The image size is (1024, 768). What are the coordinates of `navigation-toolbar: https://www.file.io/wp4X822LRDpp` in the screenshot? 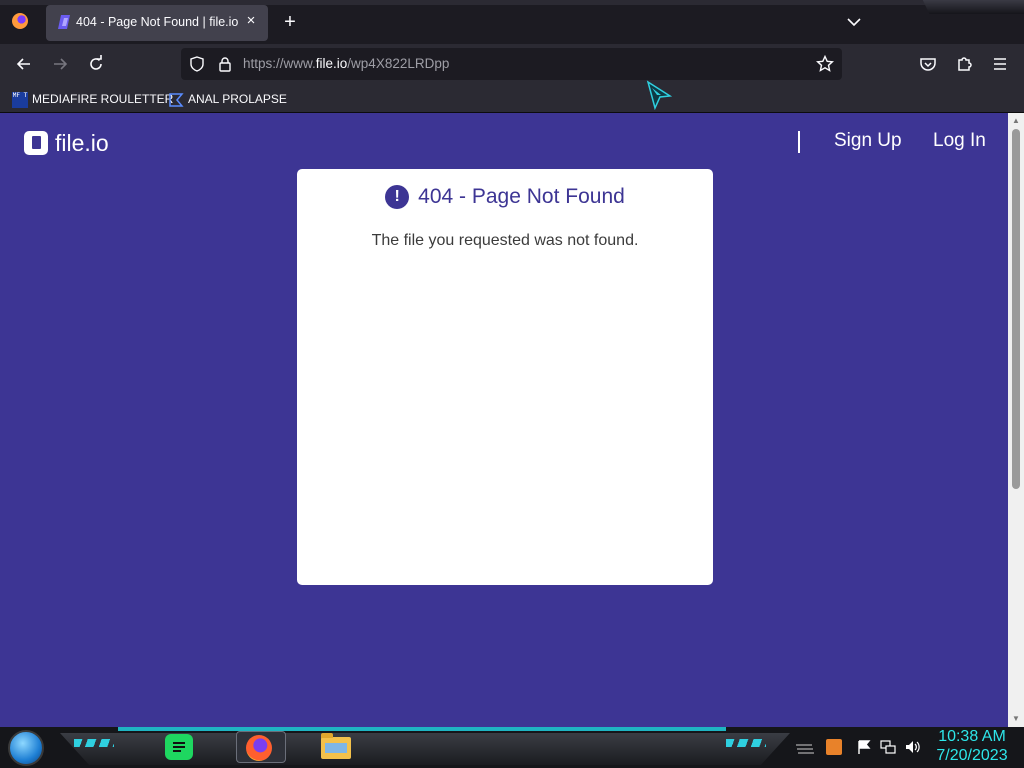 It's located at (512, 64).